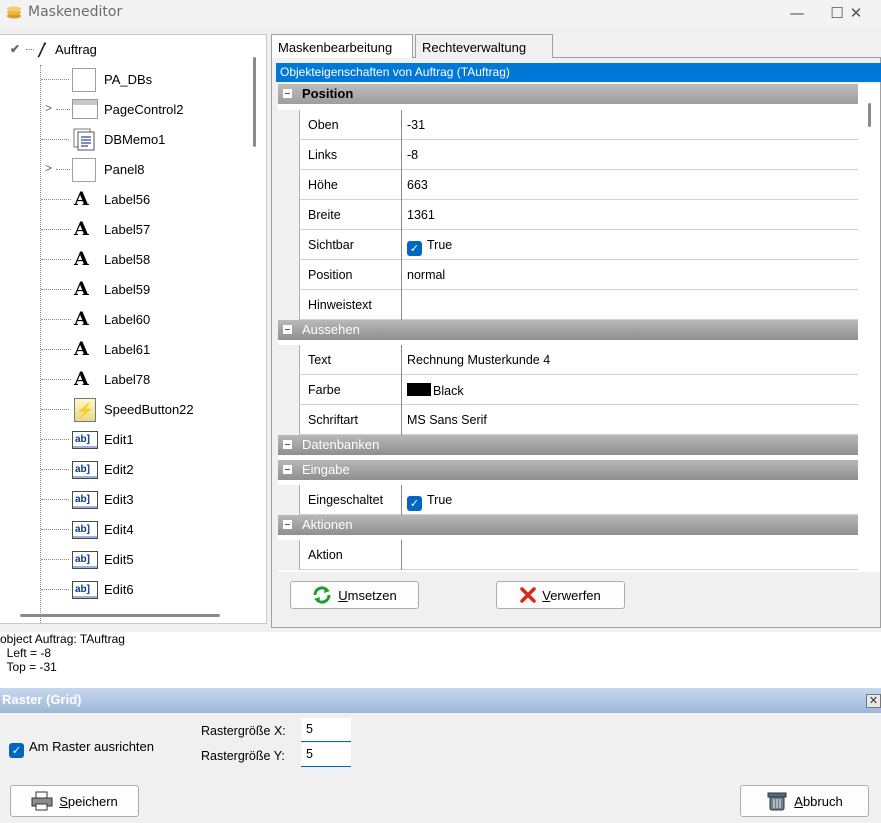 The height and width of the screenshot is (823, 881). Describe the element at coordinates (127, 199) in the screenshot. I see `tree-item-label: Label56` at that location.